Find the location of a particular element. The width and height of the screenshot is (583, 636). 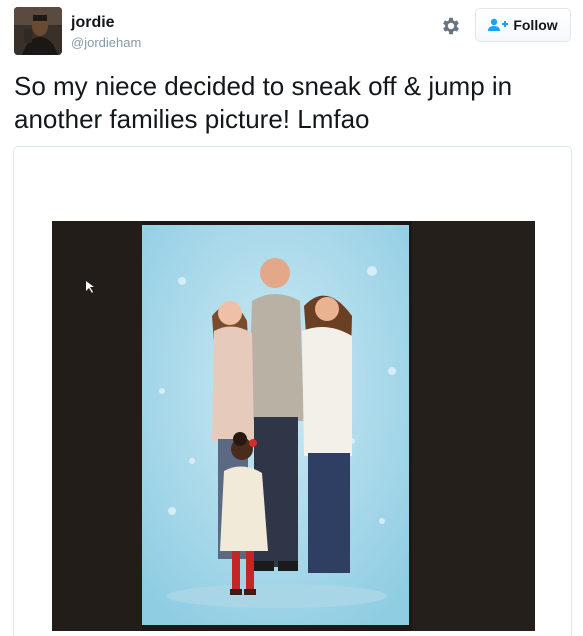

gear-icon is located at coordinates (451, 26).